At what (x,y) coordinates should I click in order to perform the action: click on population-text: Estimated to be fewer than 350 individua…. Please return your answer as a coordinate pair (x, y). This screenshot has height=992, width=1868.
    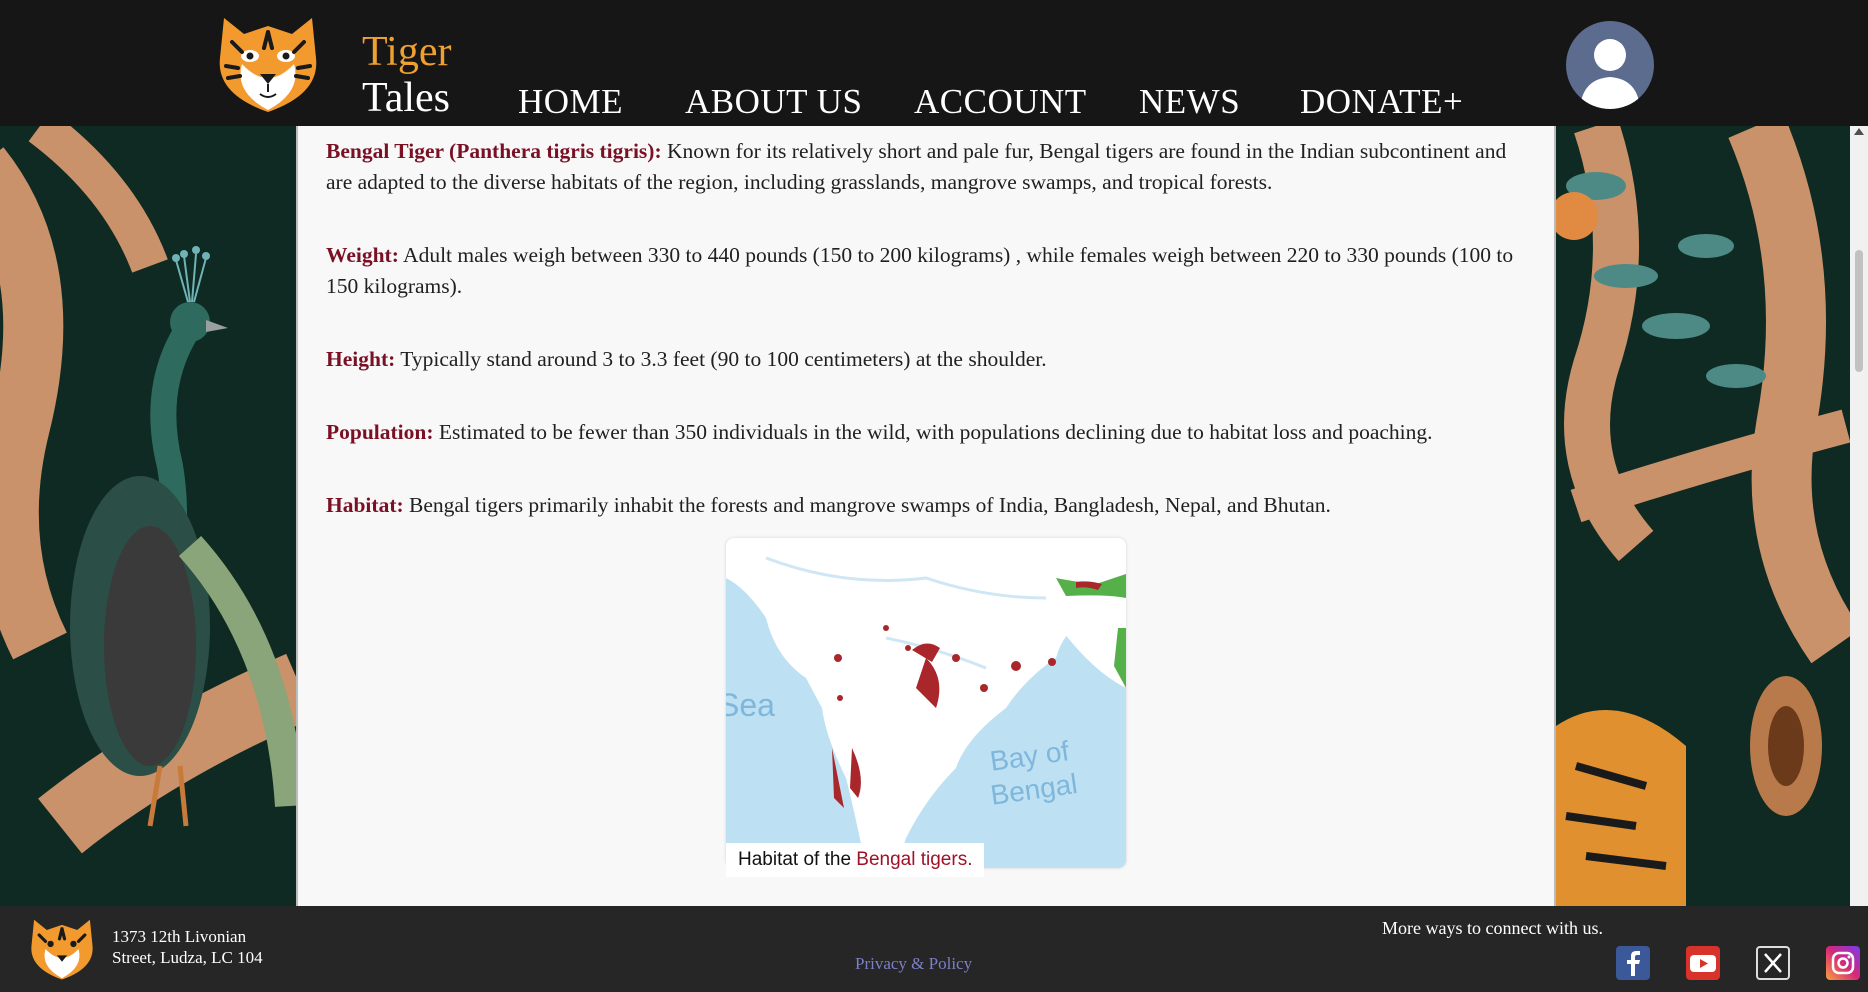
    Looking at the image, I should click on (933, 432).